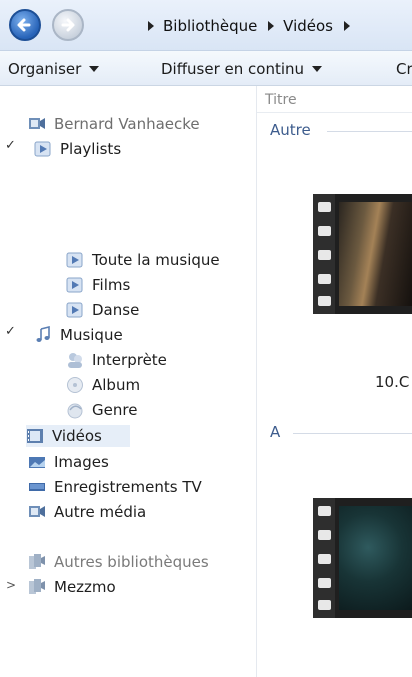 The image size is (412, 677). What do you see at coordinates (43, 334) in the screenshot?
I see `music-note-icon` at bounding box center [43, 334].